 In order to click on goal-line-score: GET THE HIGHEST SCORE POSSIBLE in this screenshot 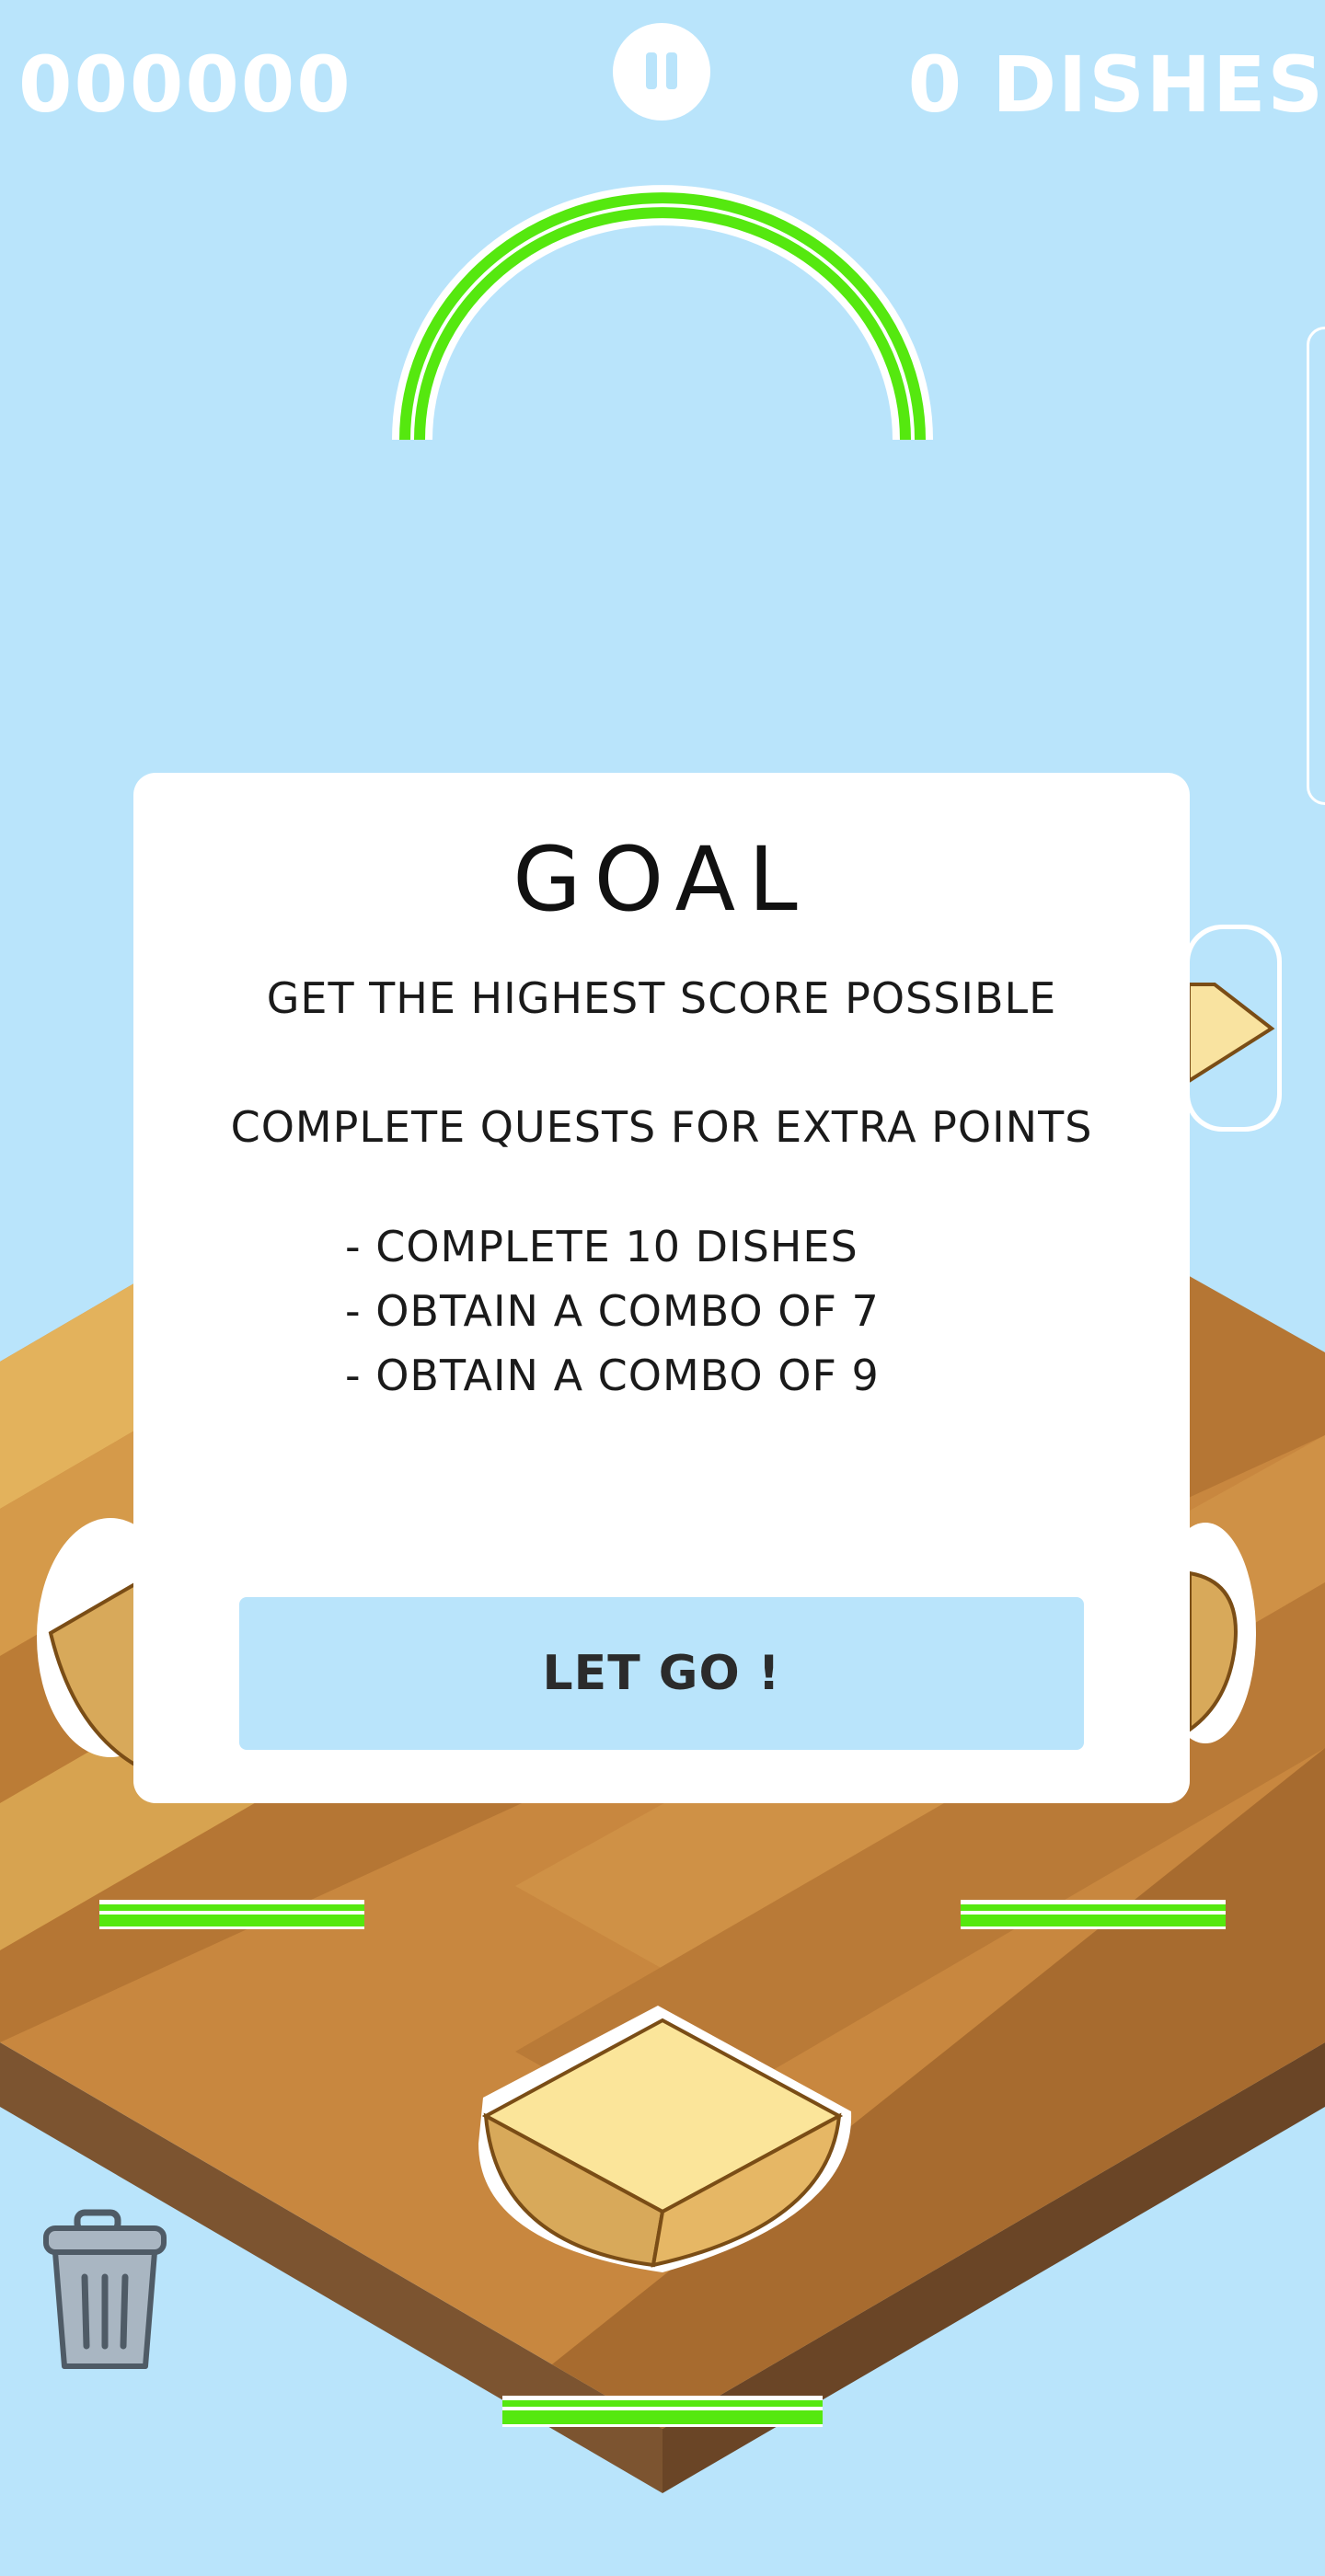, I will do `click(661, 998)`.